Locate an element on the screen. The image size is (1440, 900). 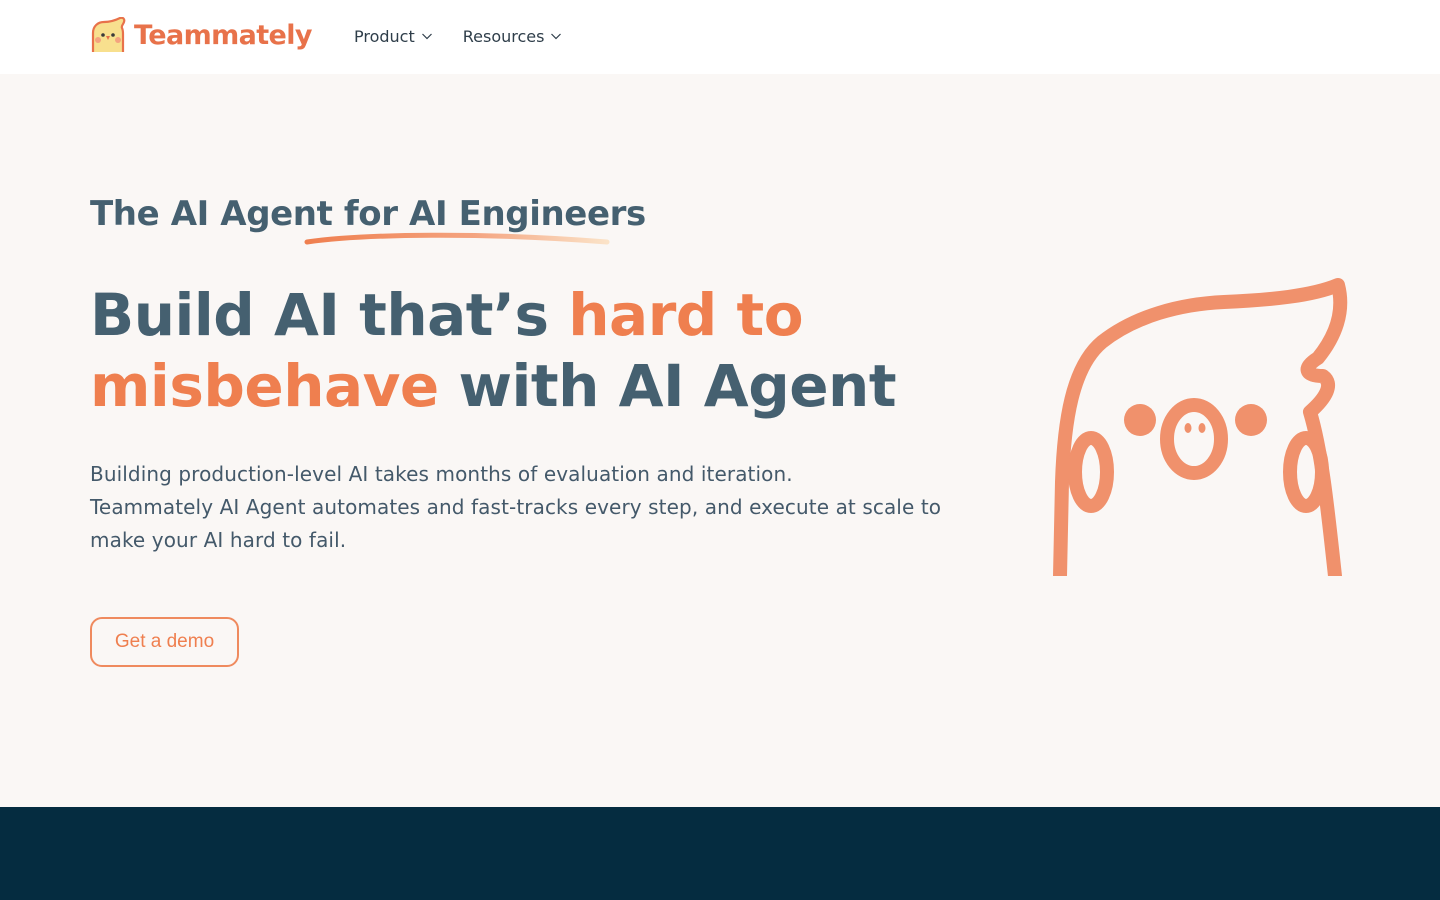
title-accent-2: misbehave is located at coordinates (264, 386).